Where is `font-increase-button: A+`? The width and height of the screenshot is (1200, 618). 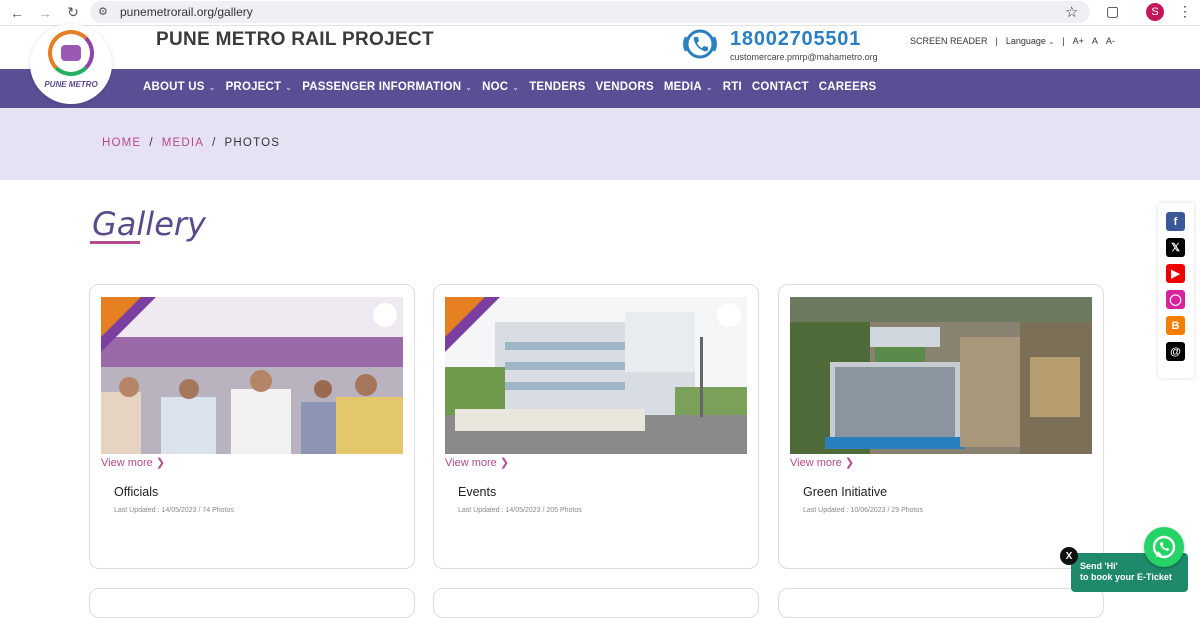 font-increase-button: A+ is located at coordinates (1078, 41).